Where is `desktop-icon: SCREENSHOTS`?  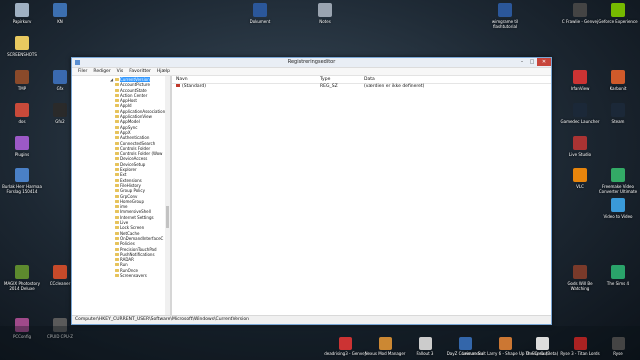 desktop-icon: SCREENSHOTS is located at coordinates (22, 46).